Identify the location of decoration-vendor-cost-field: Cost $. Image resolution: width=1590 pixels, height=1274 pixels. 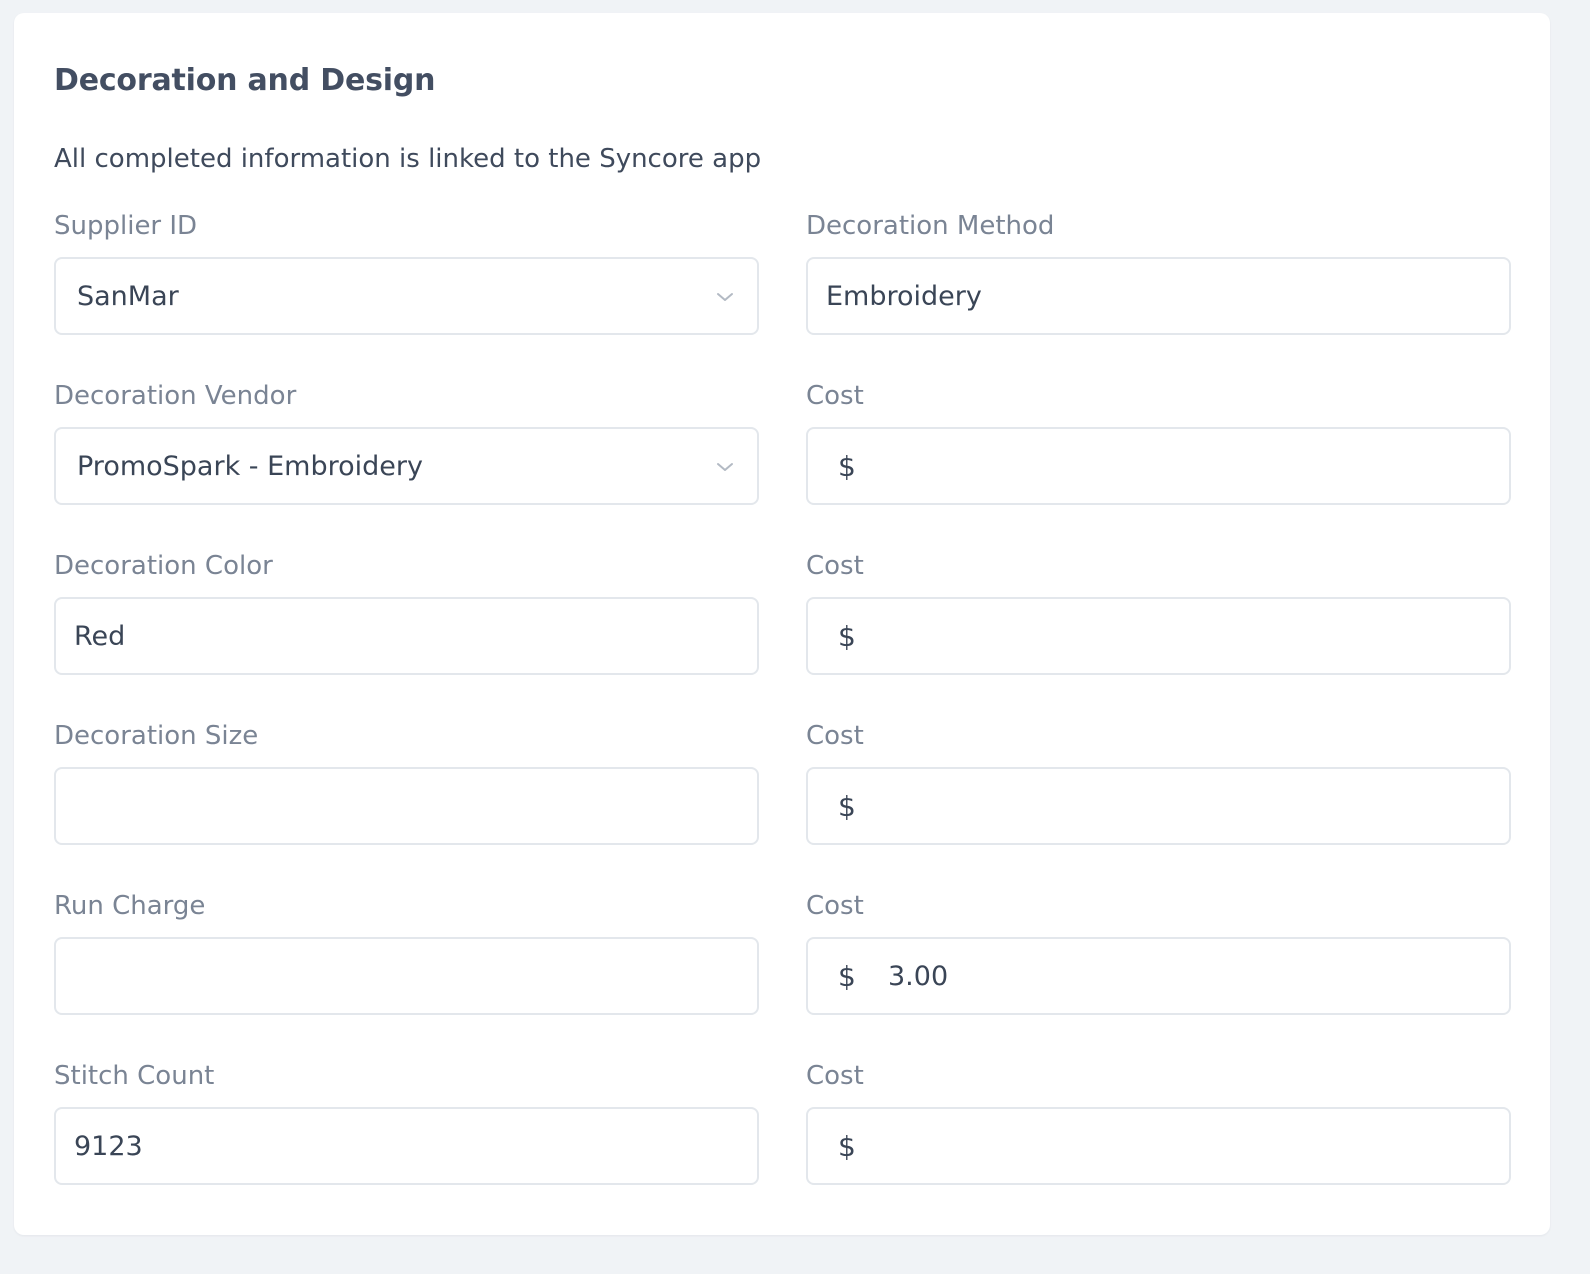
(1158, 442).